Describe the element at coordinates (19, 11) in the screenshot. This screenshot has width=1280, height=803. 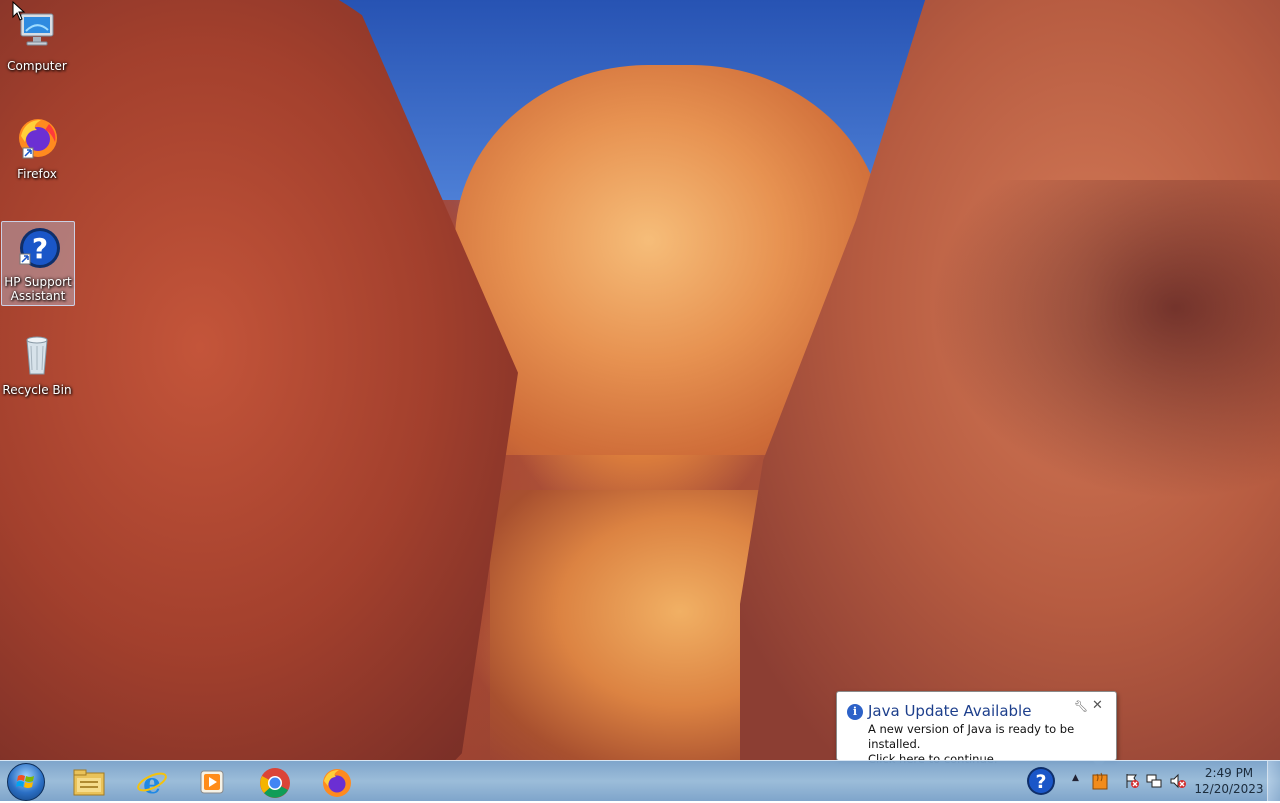
I see `mouse-pointer-icon` at that location.